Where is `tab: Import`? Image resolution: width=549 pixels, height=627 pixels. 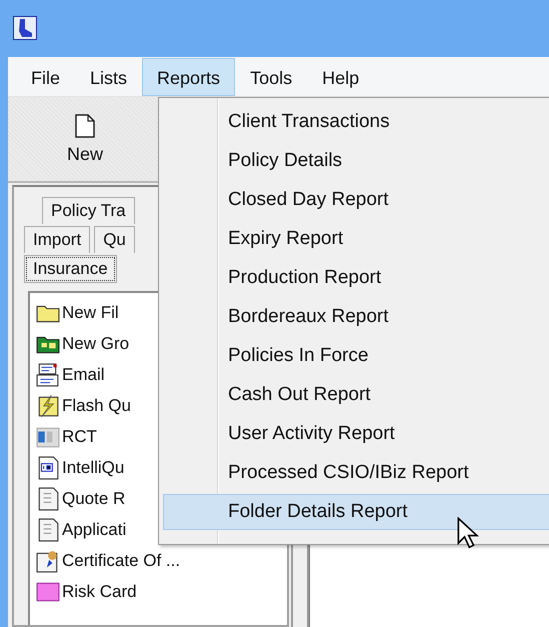
tab: Import is located at coordinates (57, 239).